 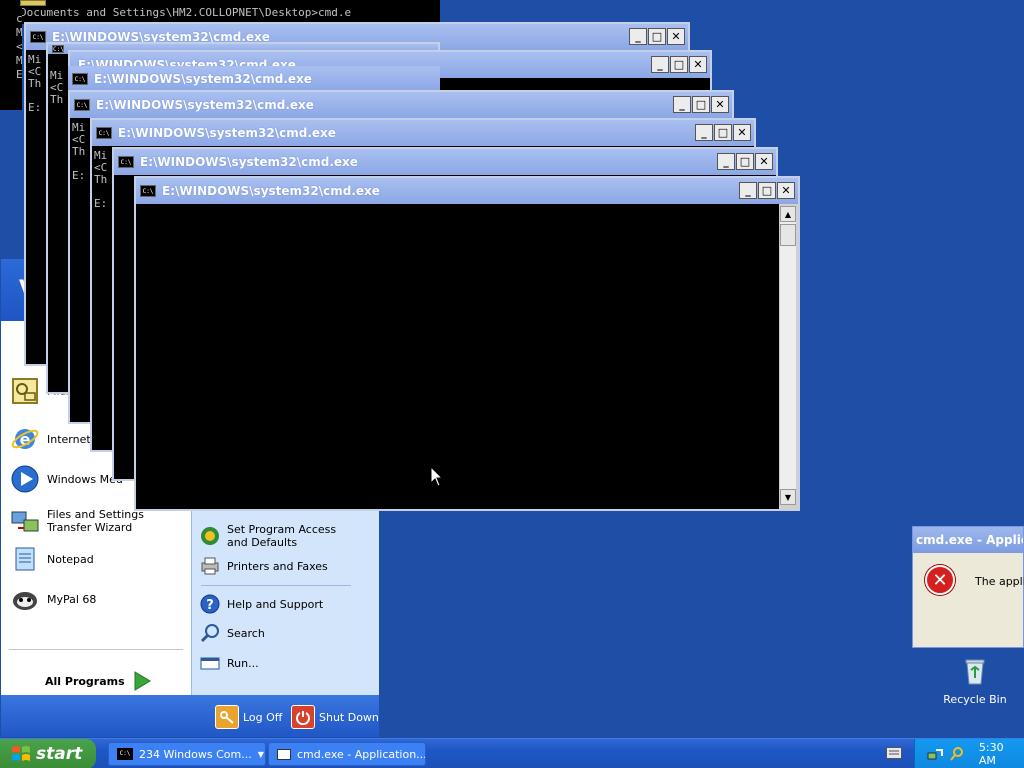 I want to click on taskbar-button-cmd-group: C:\ 234 Windows Com... ▼, so click(x=187, y=754).